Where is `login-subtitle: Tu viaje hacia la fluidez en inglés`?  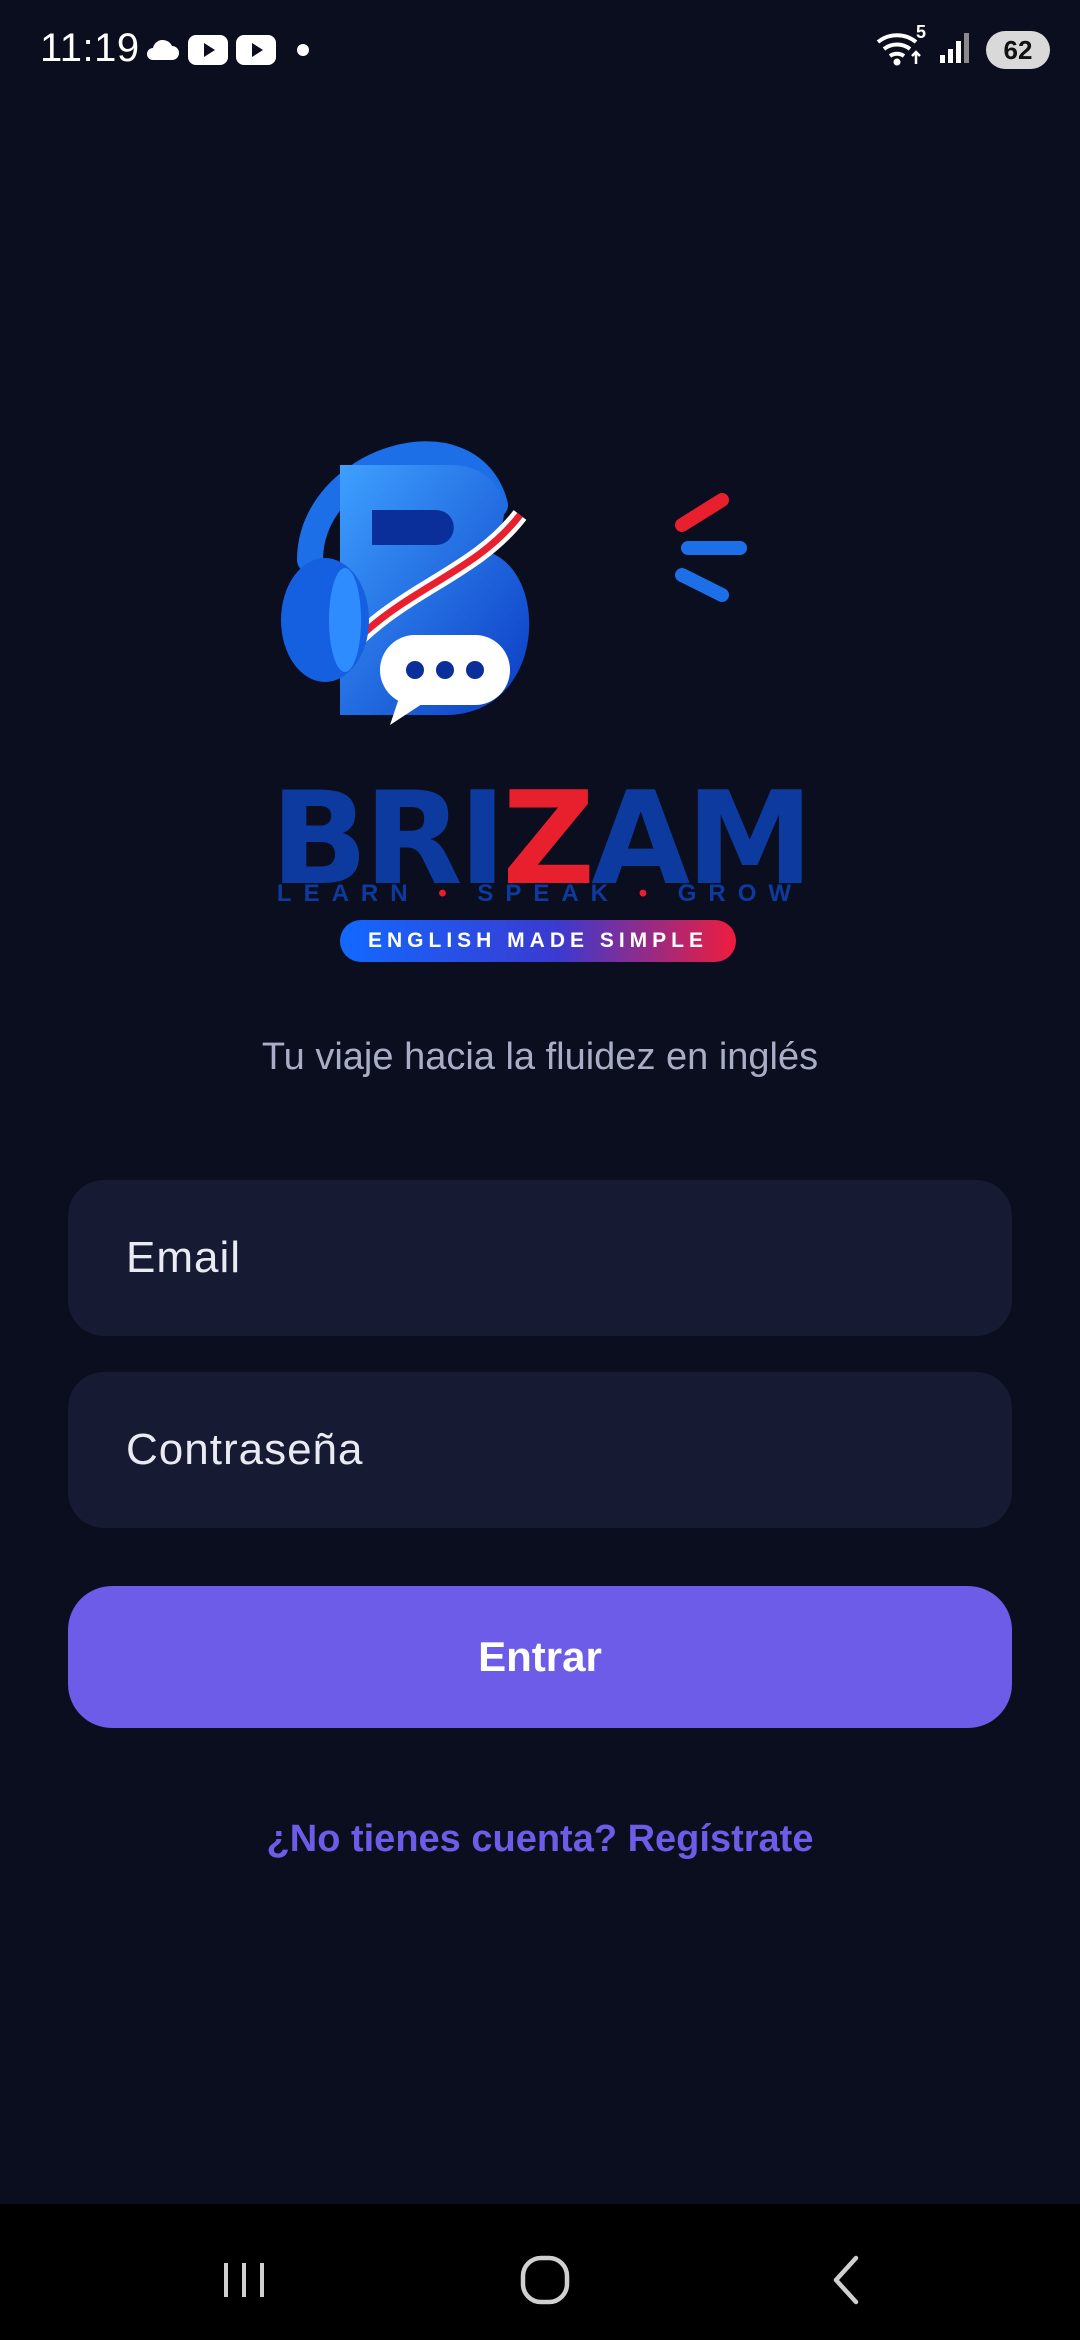
login-subtitle: Tu viaje hacia la fluidez en inglés is located at coordinates (540, 1057).